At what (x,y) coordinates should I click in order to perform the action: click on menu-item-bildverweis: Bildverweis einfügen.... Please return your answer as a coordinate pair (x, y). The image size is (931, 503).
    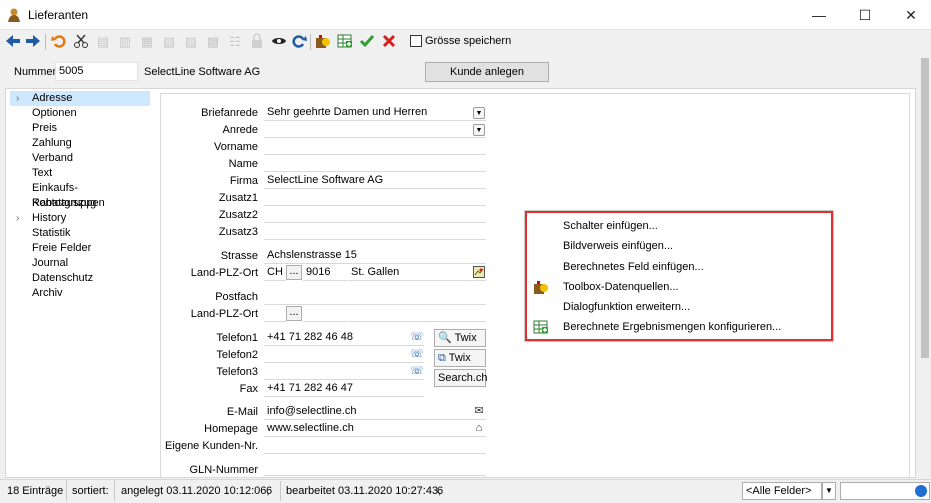
    Looking at the image, I should click on (618, 246).